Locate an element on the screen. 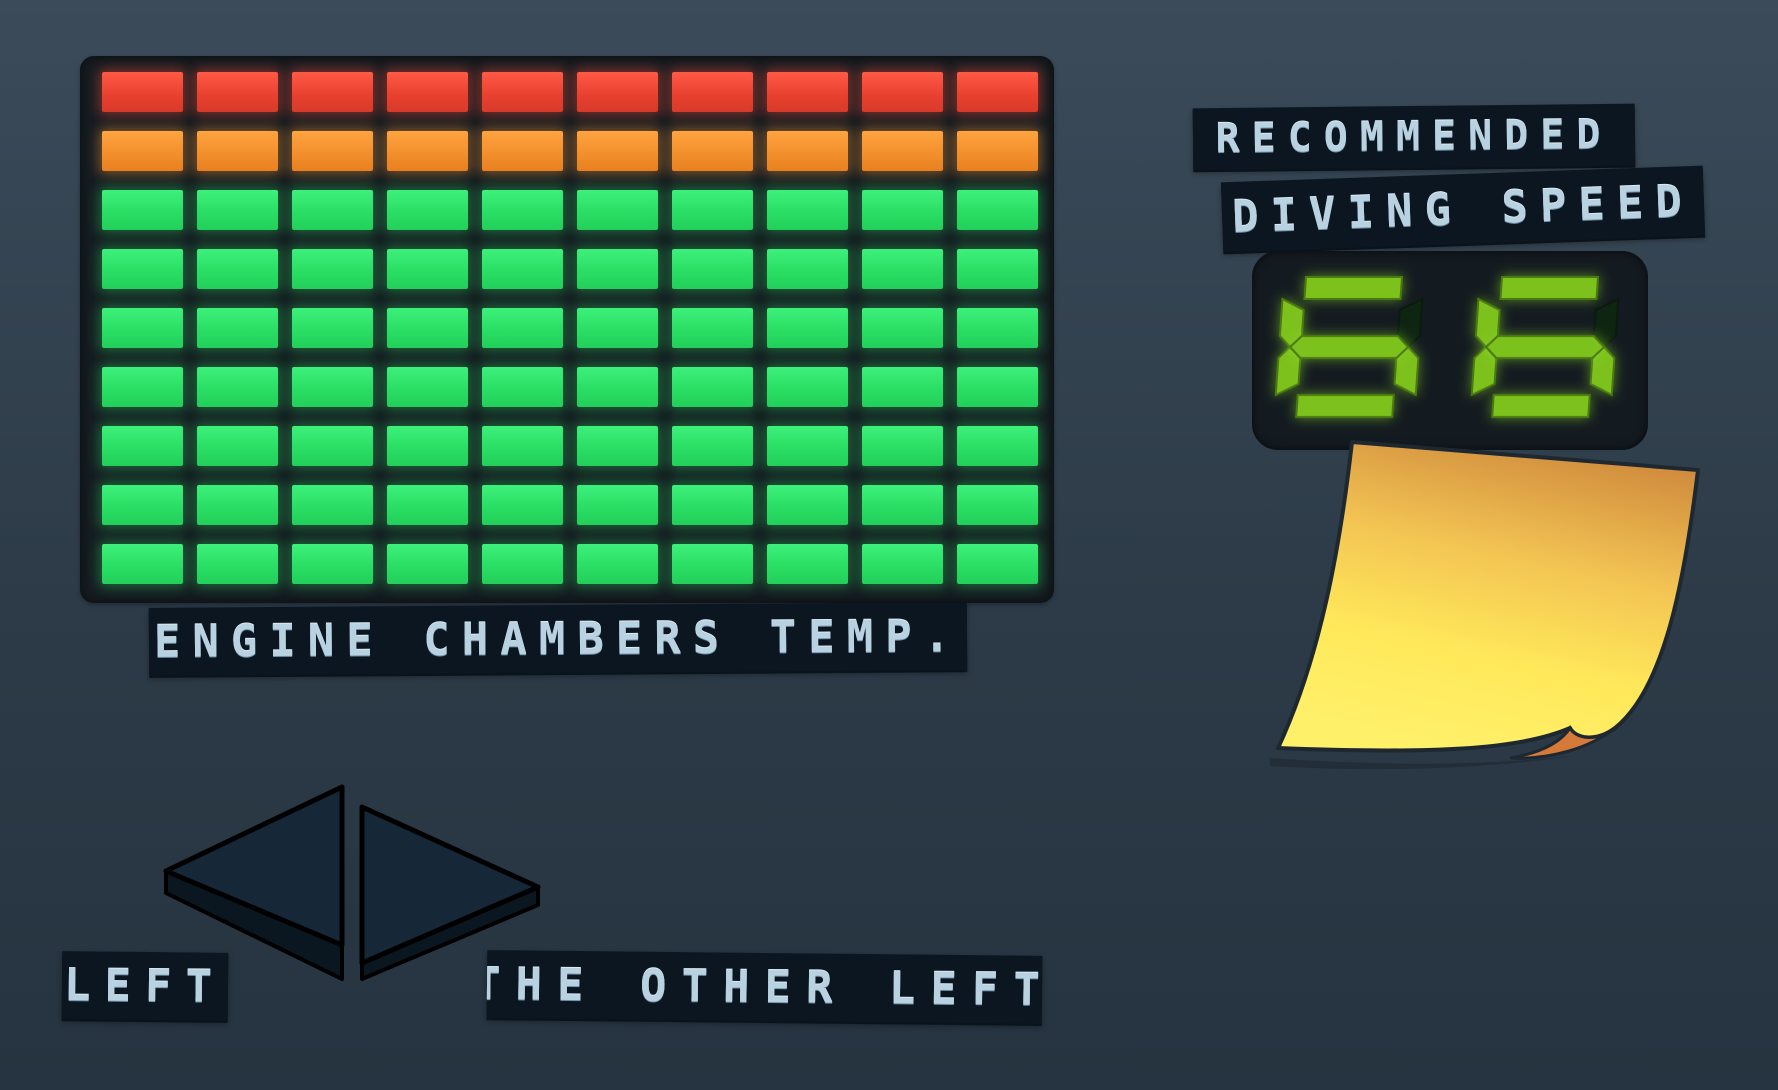 The height and width of the screenshot is (1090, 1778). seven-segment-display is located at coordinates (1447, 347).